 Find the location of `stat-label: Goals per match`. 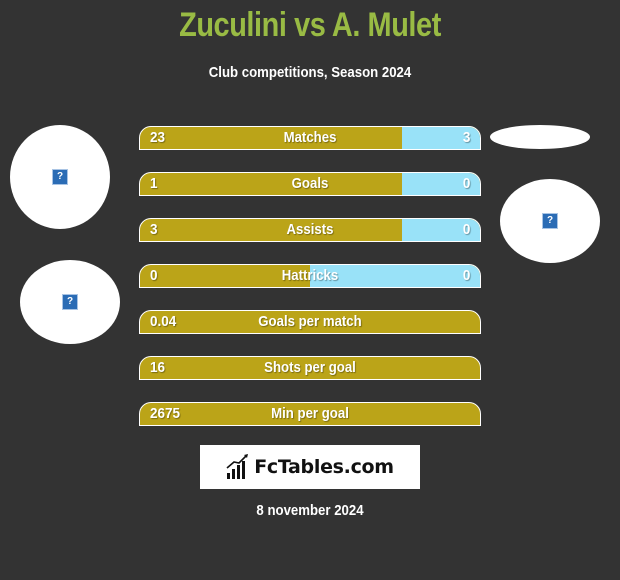

stat-label: Goals per match is located at coordinates (310, 321).